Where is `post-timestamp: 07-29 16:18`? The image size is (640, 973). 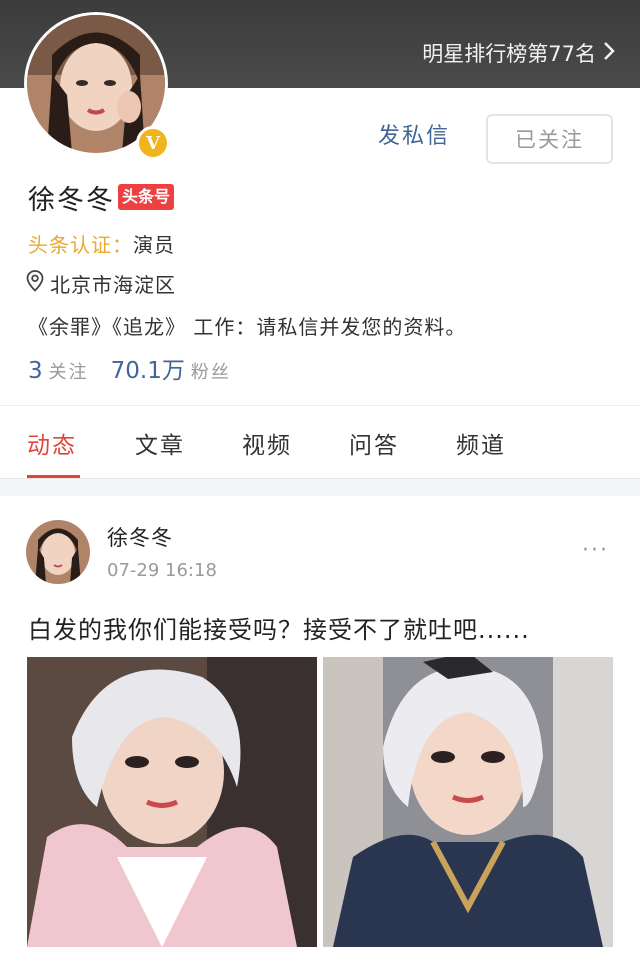
post-timestamp: 07-29 16:18 is located at coordinates (162, 570).